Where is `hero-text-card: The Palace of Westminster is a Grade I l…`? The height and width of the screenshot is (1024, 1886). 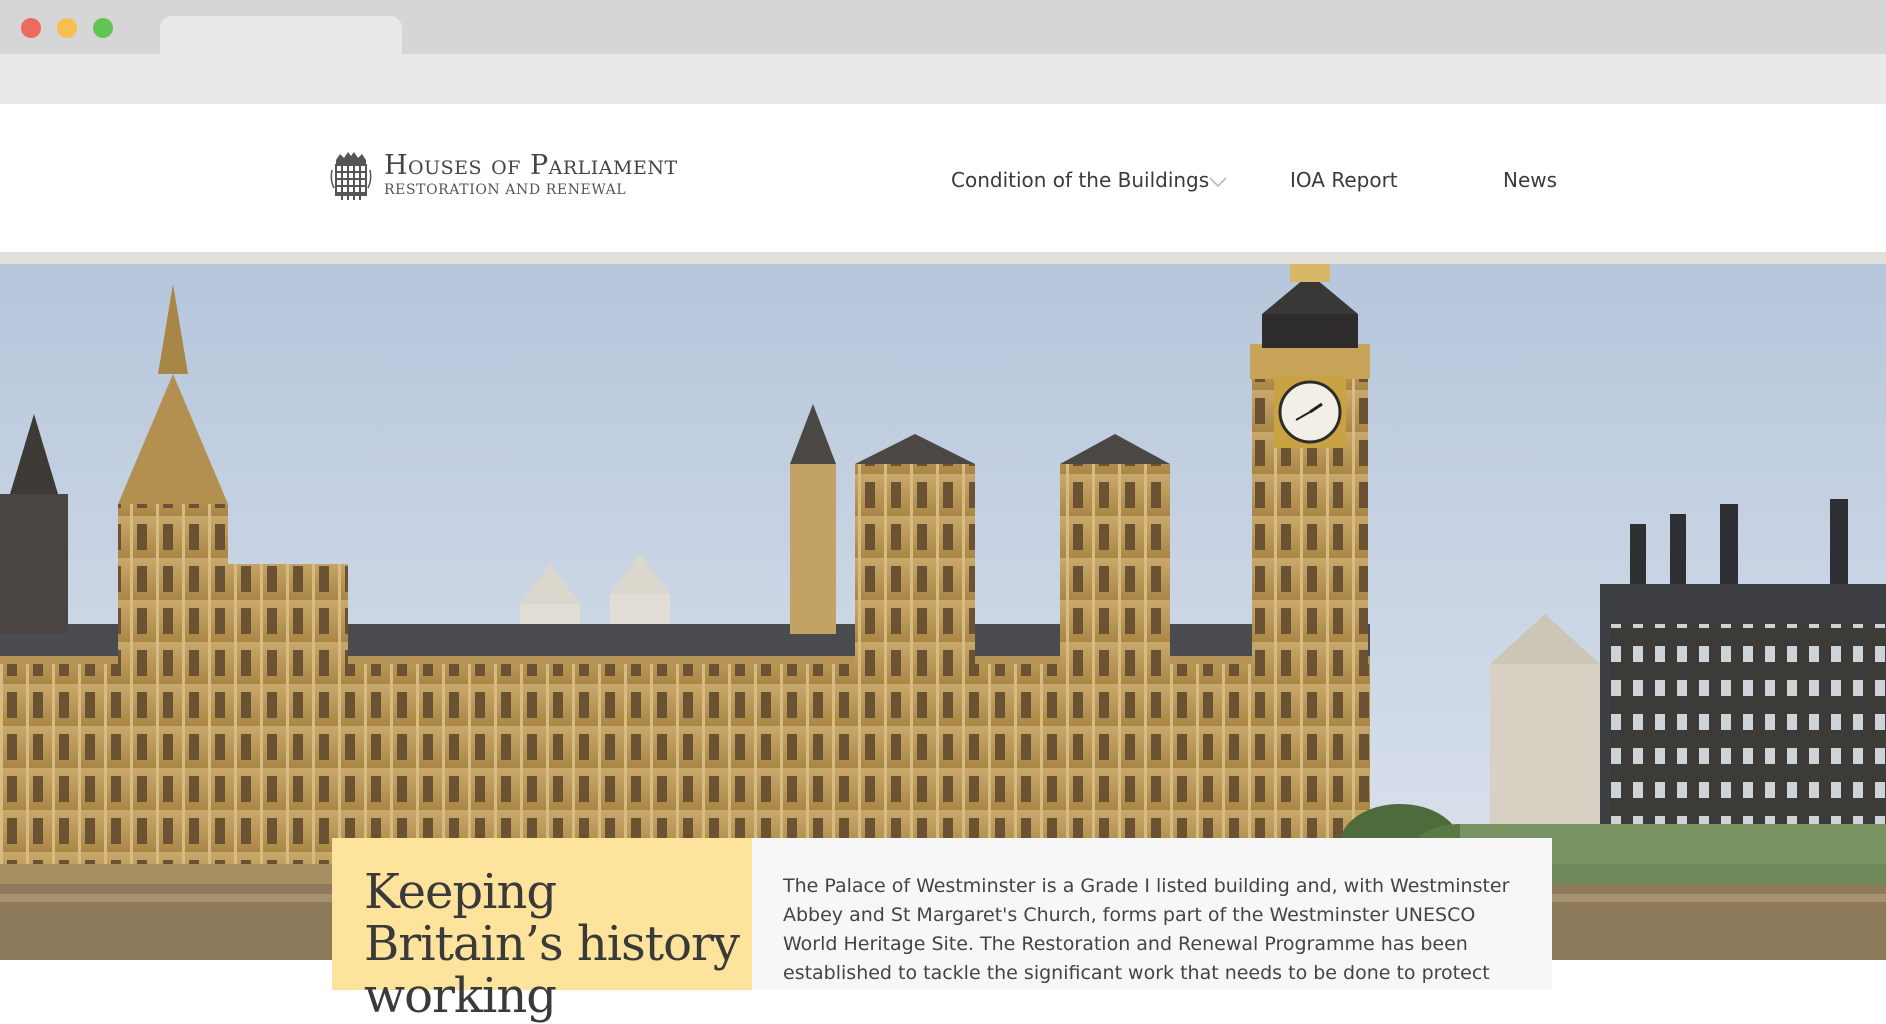 hero-text-card: The Palace of Westminster is a Grade I l… is located at coordinates (1152, 914).